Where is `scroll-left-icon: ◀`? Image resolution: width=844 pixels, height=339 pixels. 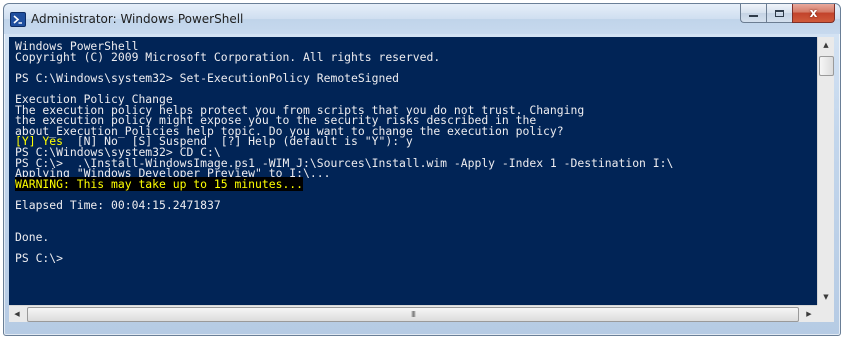 scroll-left-icon: ◀ is located at coordinates (17, 314).